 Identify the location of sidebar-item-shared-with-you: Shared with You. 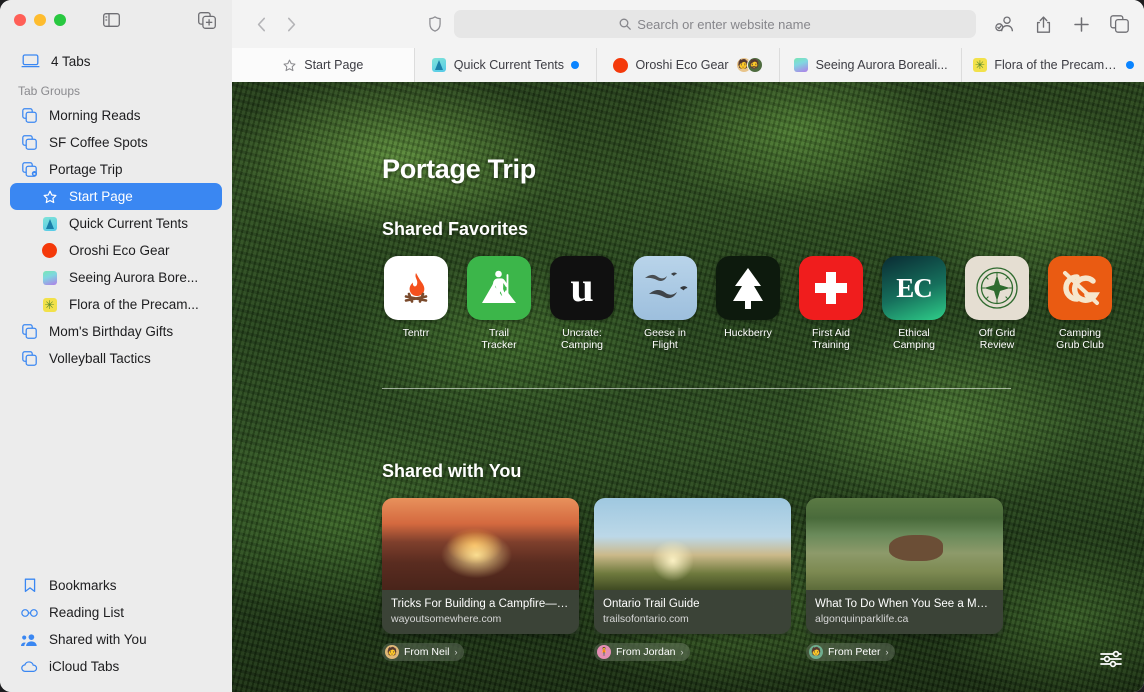
(116, 639).